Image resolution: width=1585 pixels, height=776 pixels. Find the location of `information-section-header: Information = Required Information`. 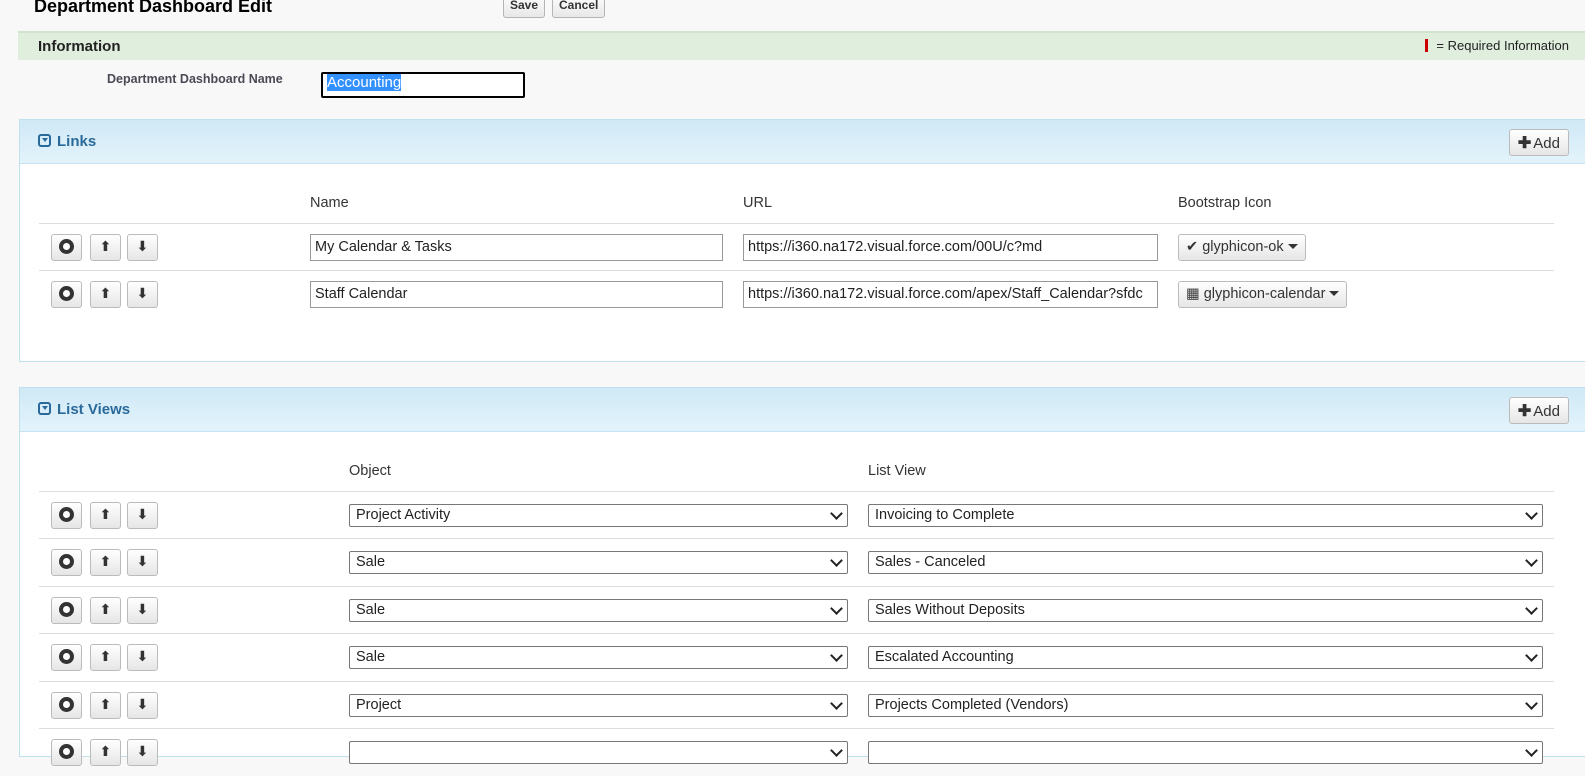

information-section-header: Information = Required Information is located at coordinates (801, 45).